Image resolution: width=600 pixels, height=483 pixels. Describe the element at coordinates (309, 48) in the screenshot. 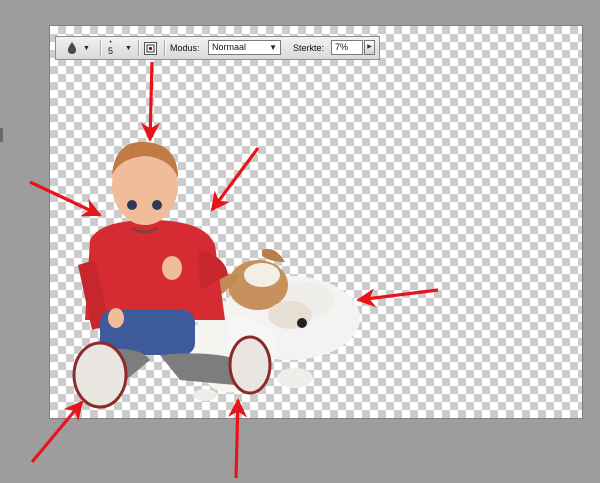

I see `strength-label: Sterkte:` at that location.